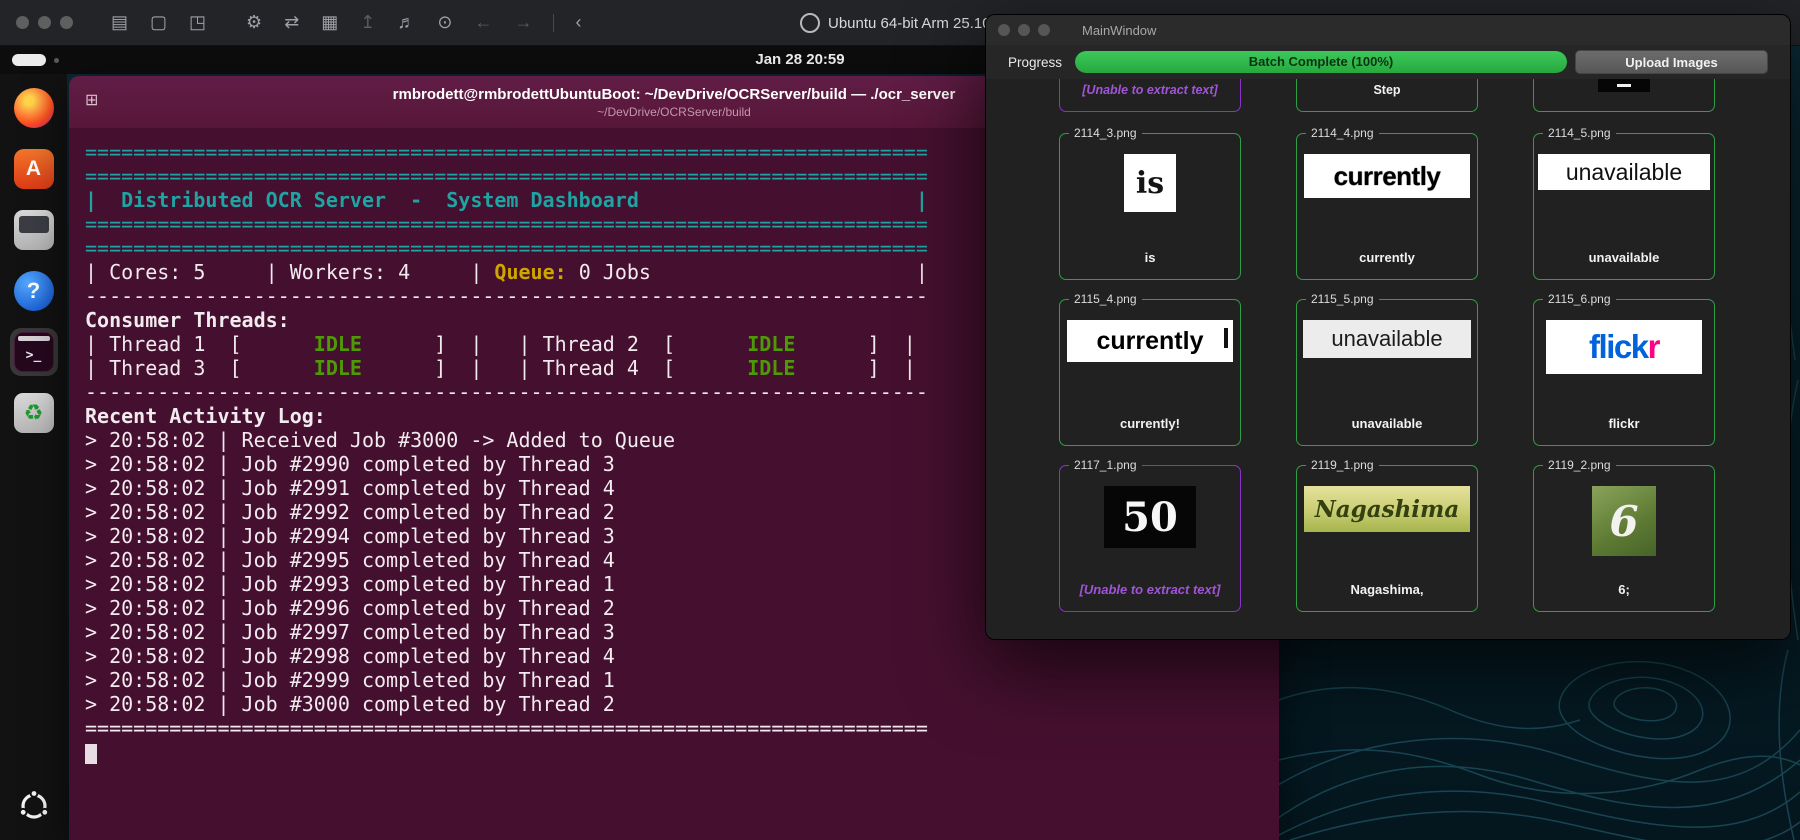  Describe the element at coordinates (523, 22) in the screenshot. I see `forward-icon: →` at that location.